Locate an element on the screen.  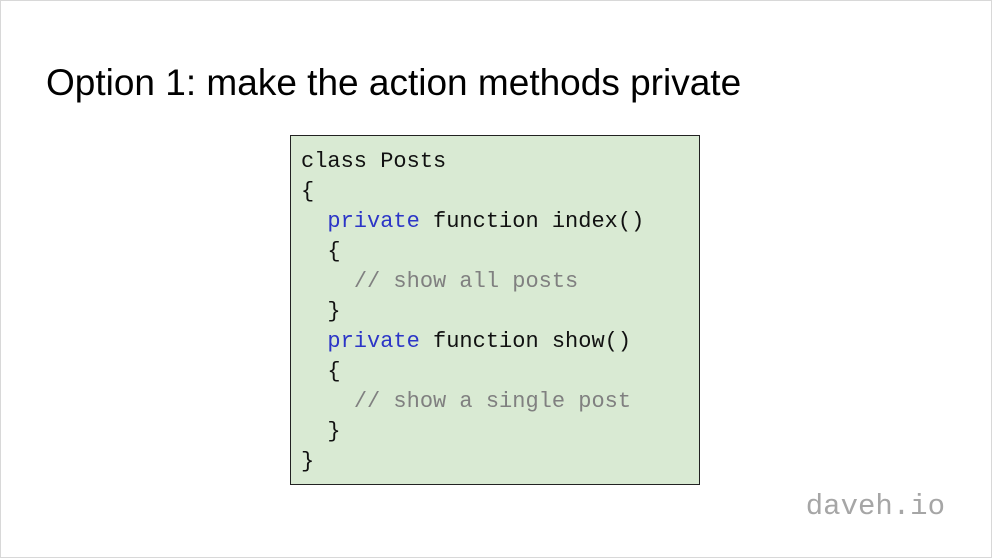
code-line: // show a single post is located at coordinates (500, 402).